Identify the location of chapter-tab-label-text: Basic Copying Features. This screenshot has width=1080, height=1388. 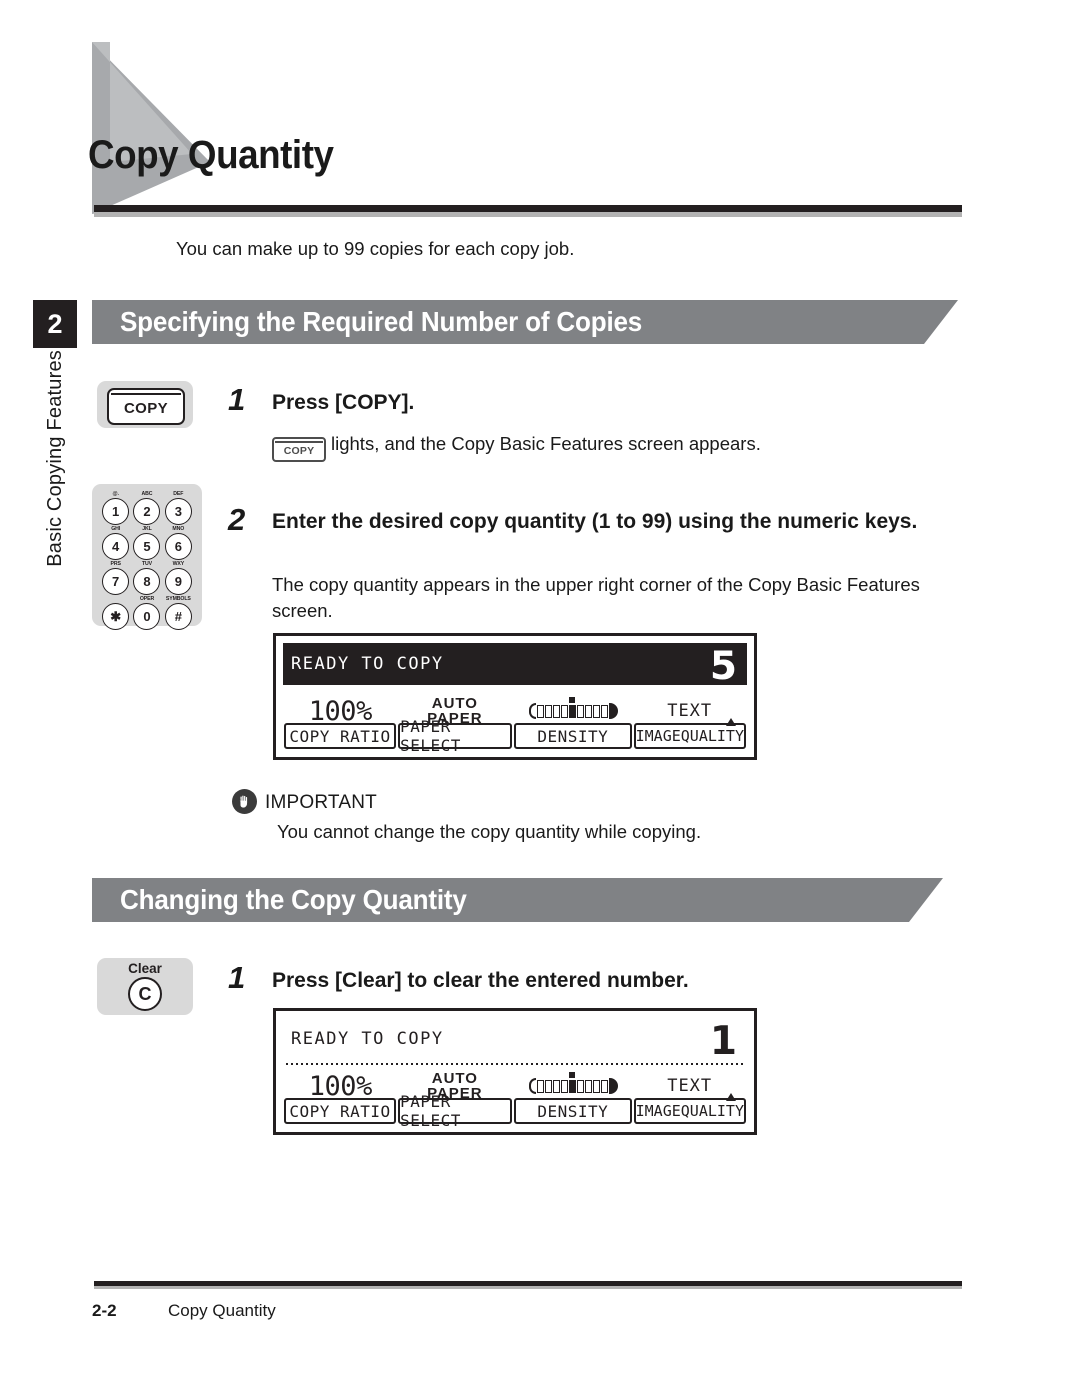
(54, 458).